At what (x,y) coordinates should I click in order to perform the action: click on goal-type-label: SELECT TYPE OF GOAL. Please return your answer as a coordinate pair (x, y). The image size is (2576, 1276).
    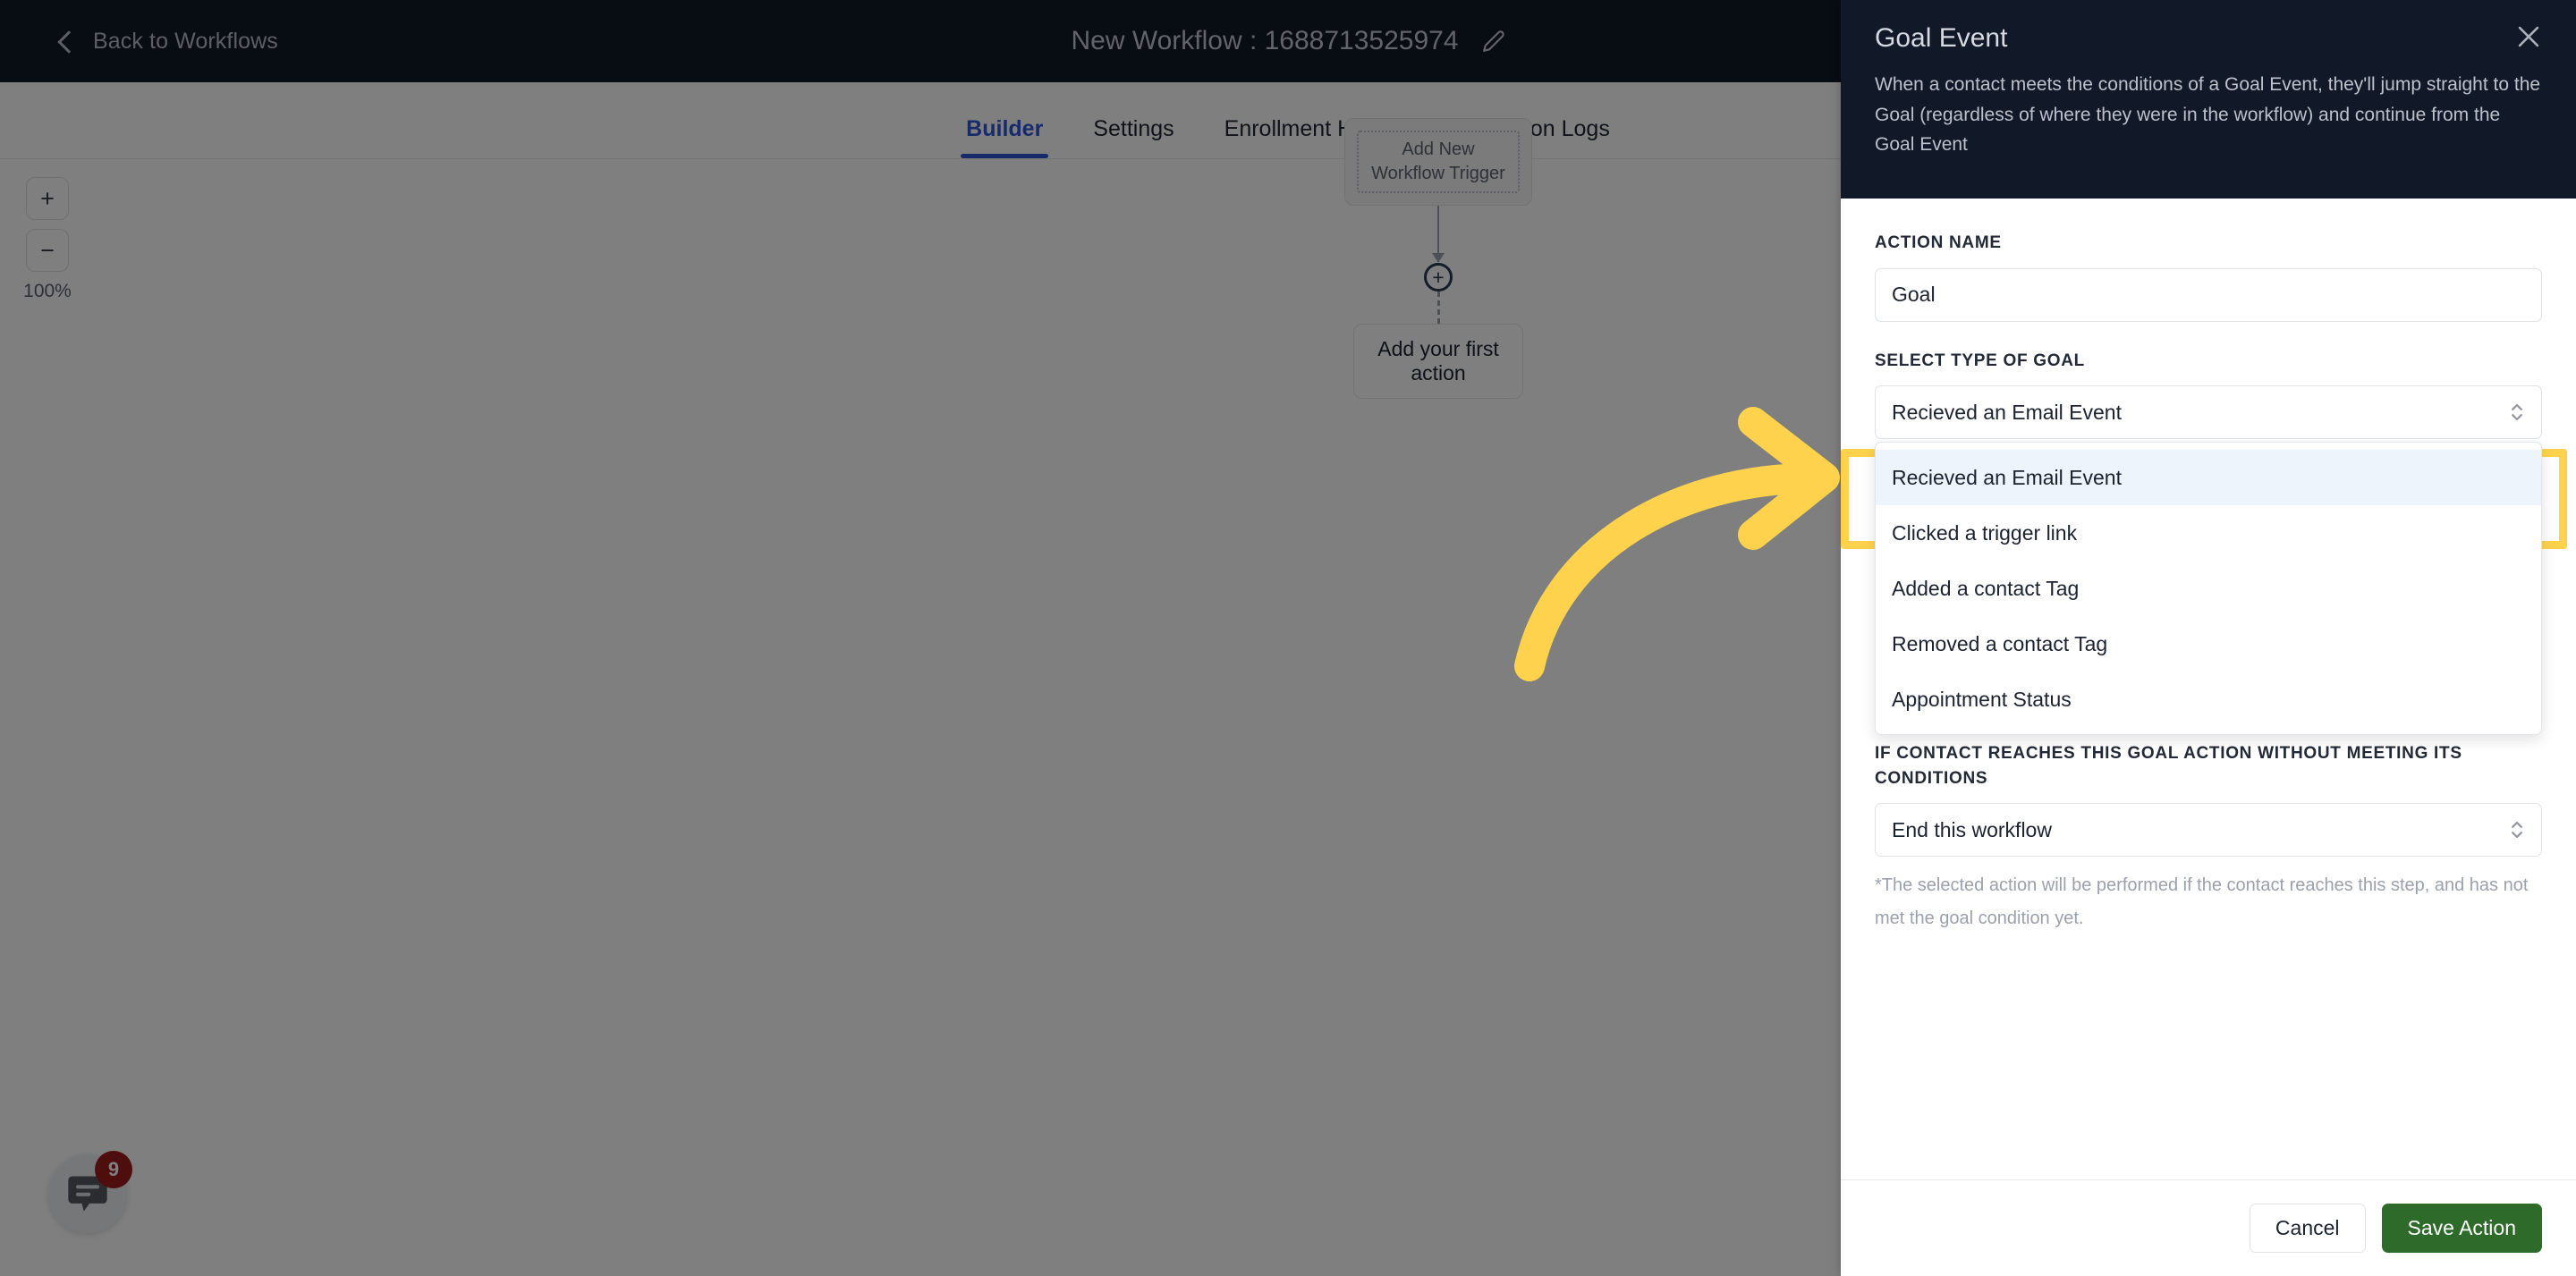
    Looking at the image, I should click on (1980, 360).